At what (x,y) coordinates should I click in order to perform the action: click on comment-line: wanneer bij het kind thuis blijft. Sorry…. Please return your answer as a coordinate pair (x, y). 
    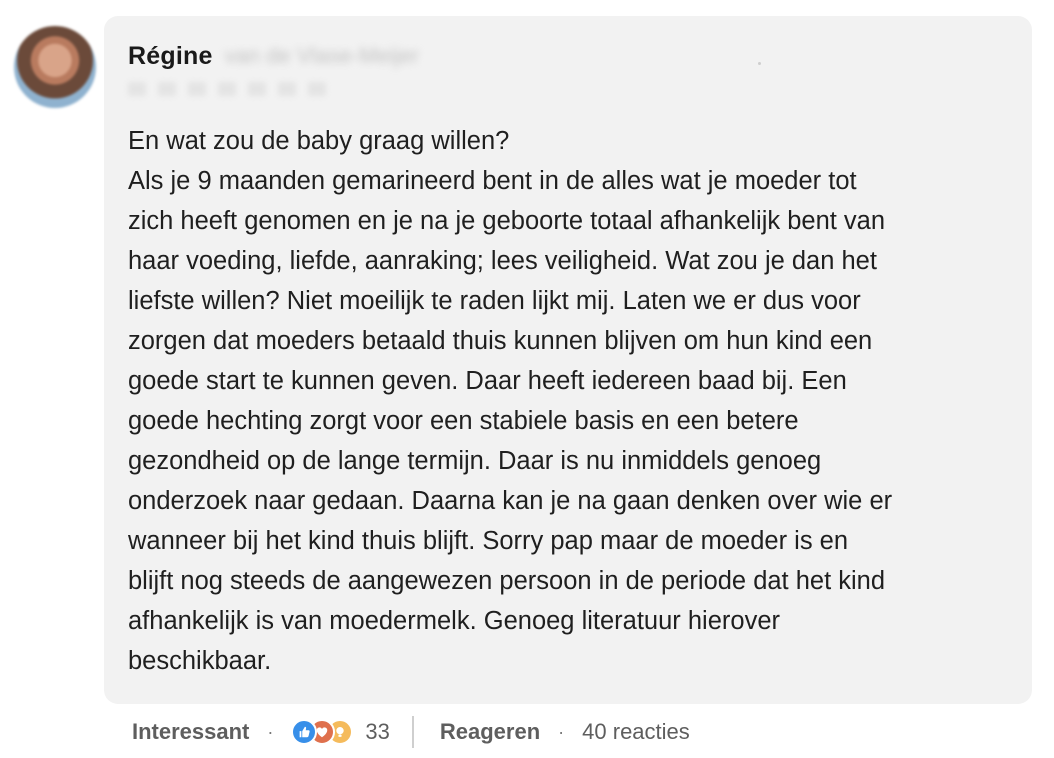
    Looking at the image, I should click on (488, 541).